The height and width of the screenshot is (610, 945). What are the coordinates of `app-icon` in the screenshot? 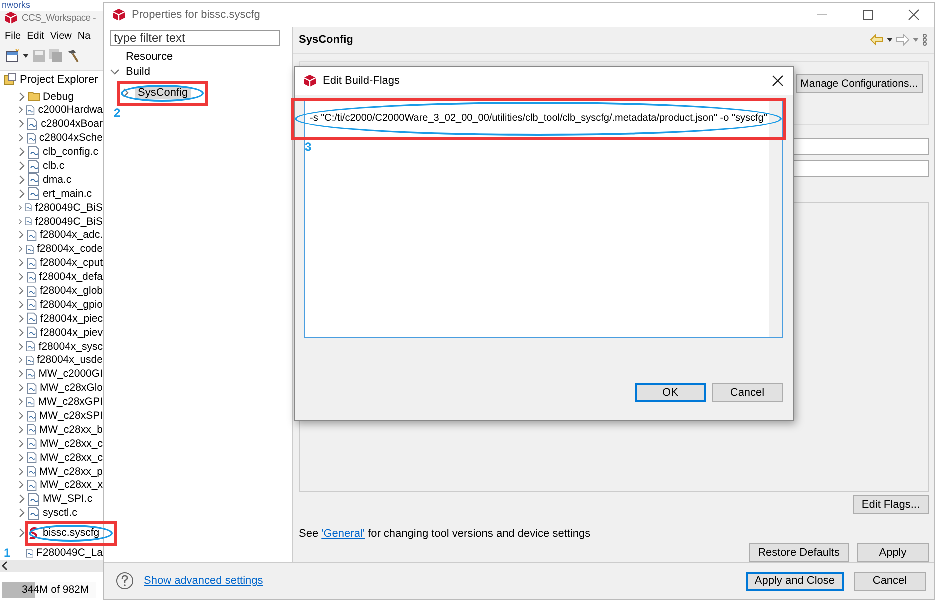 It's located at (310, 81).